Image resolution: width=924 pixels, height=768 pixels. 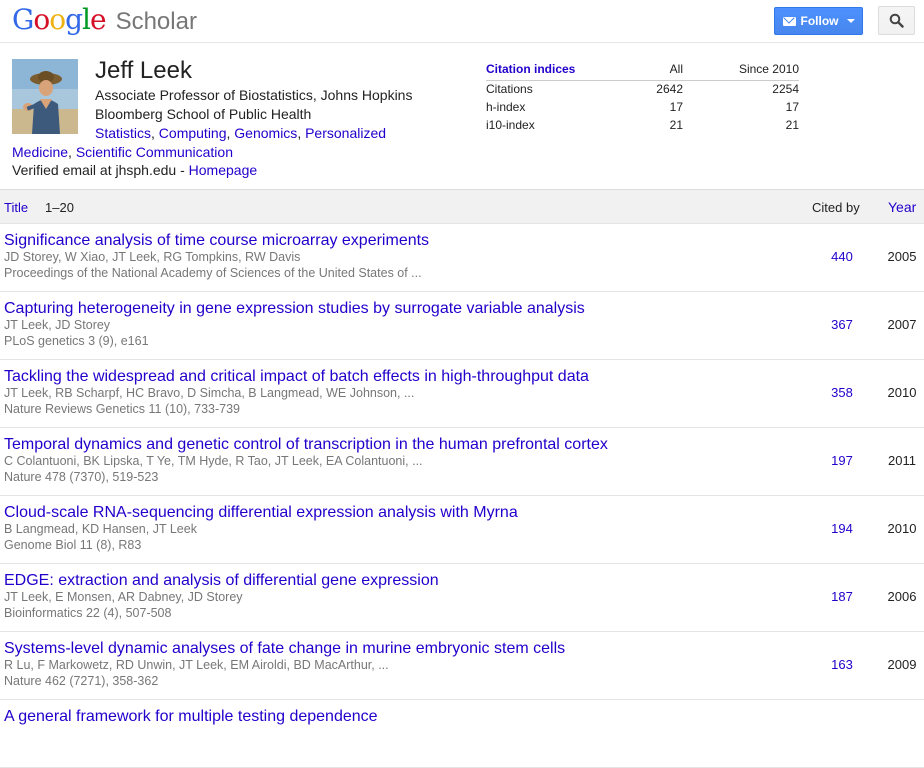 What do you see at coordinates (902, 256) in the screenshot?
I see `article-year: 2005` at bounding box center [902, 256].